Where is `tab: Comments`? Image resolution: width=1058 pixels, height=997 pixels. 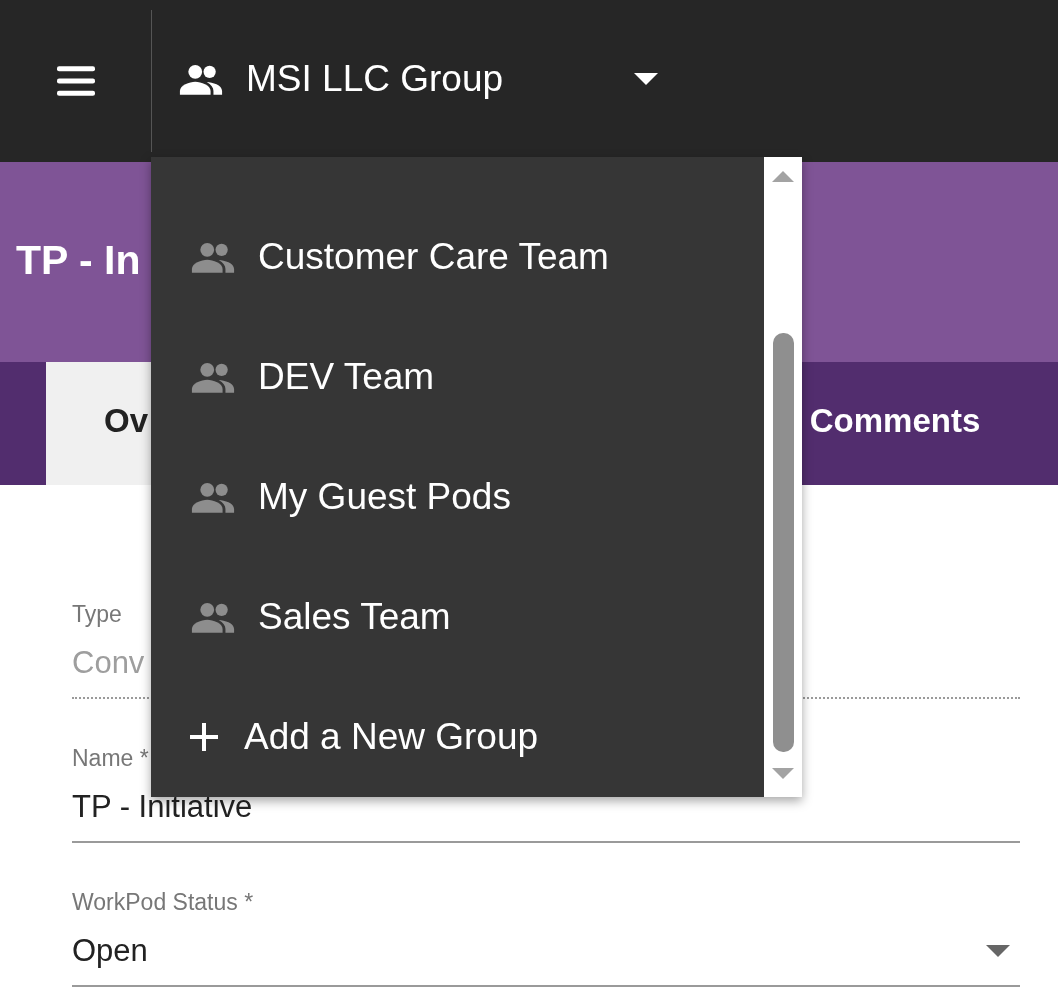
tab: Comments is located at coordinates (895, 423).